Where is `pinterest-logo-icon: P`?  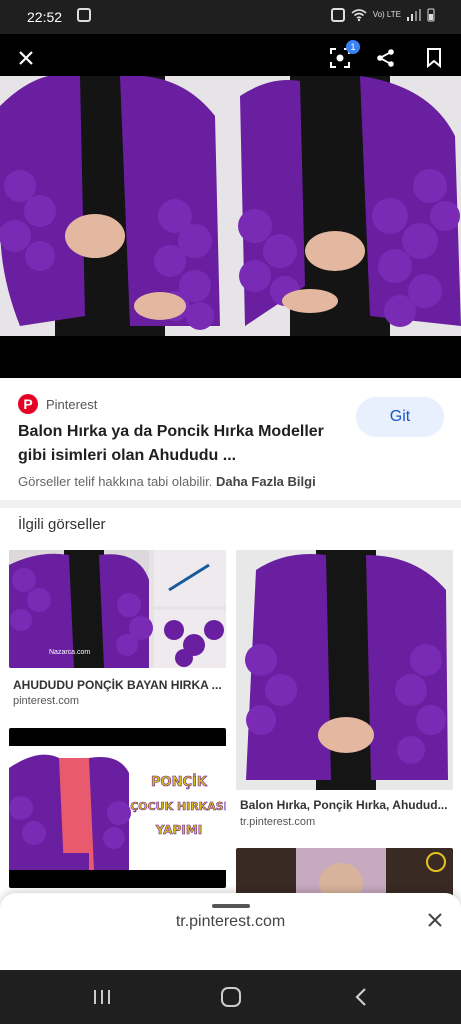
pinterest-logo-icon: P is located at coordinates (28, 404).